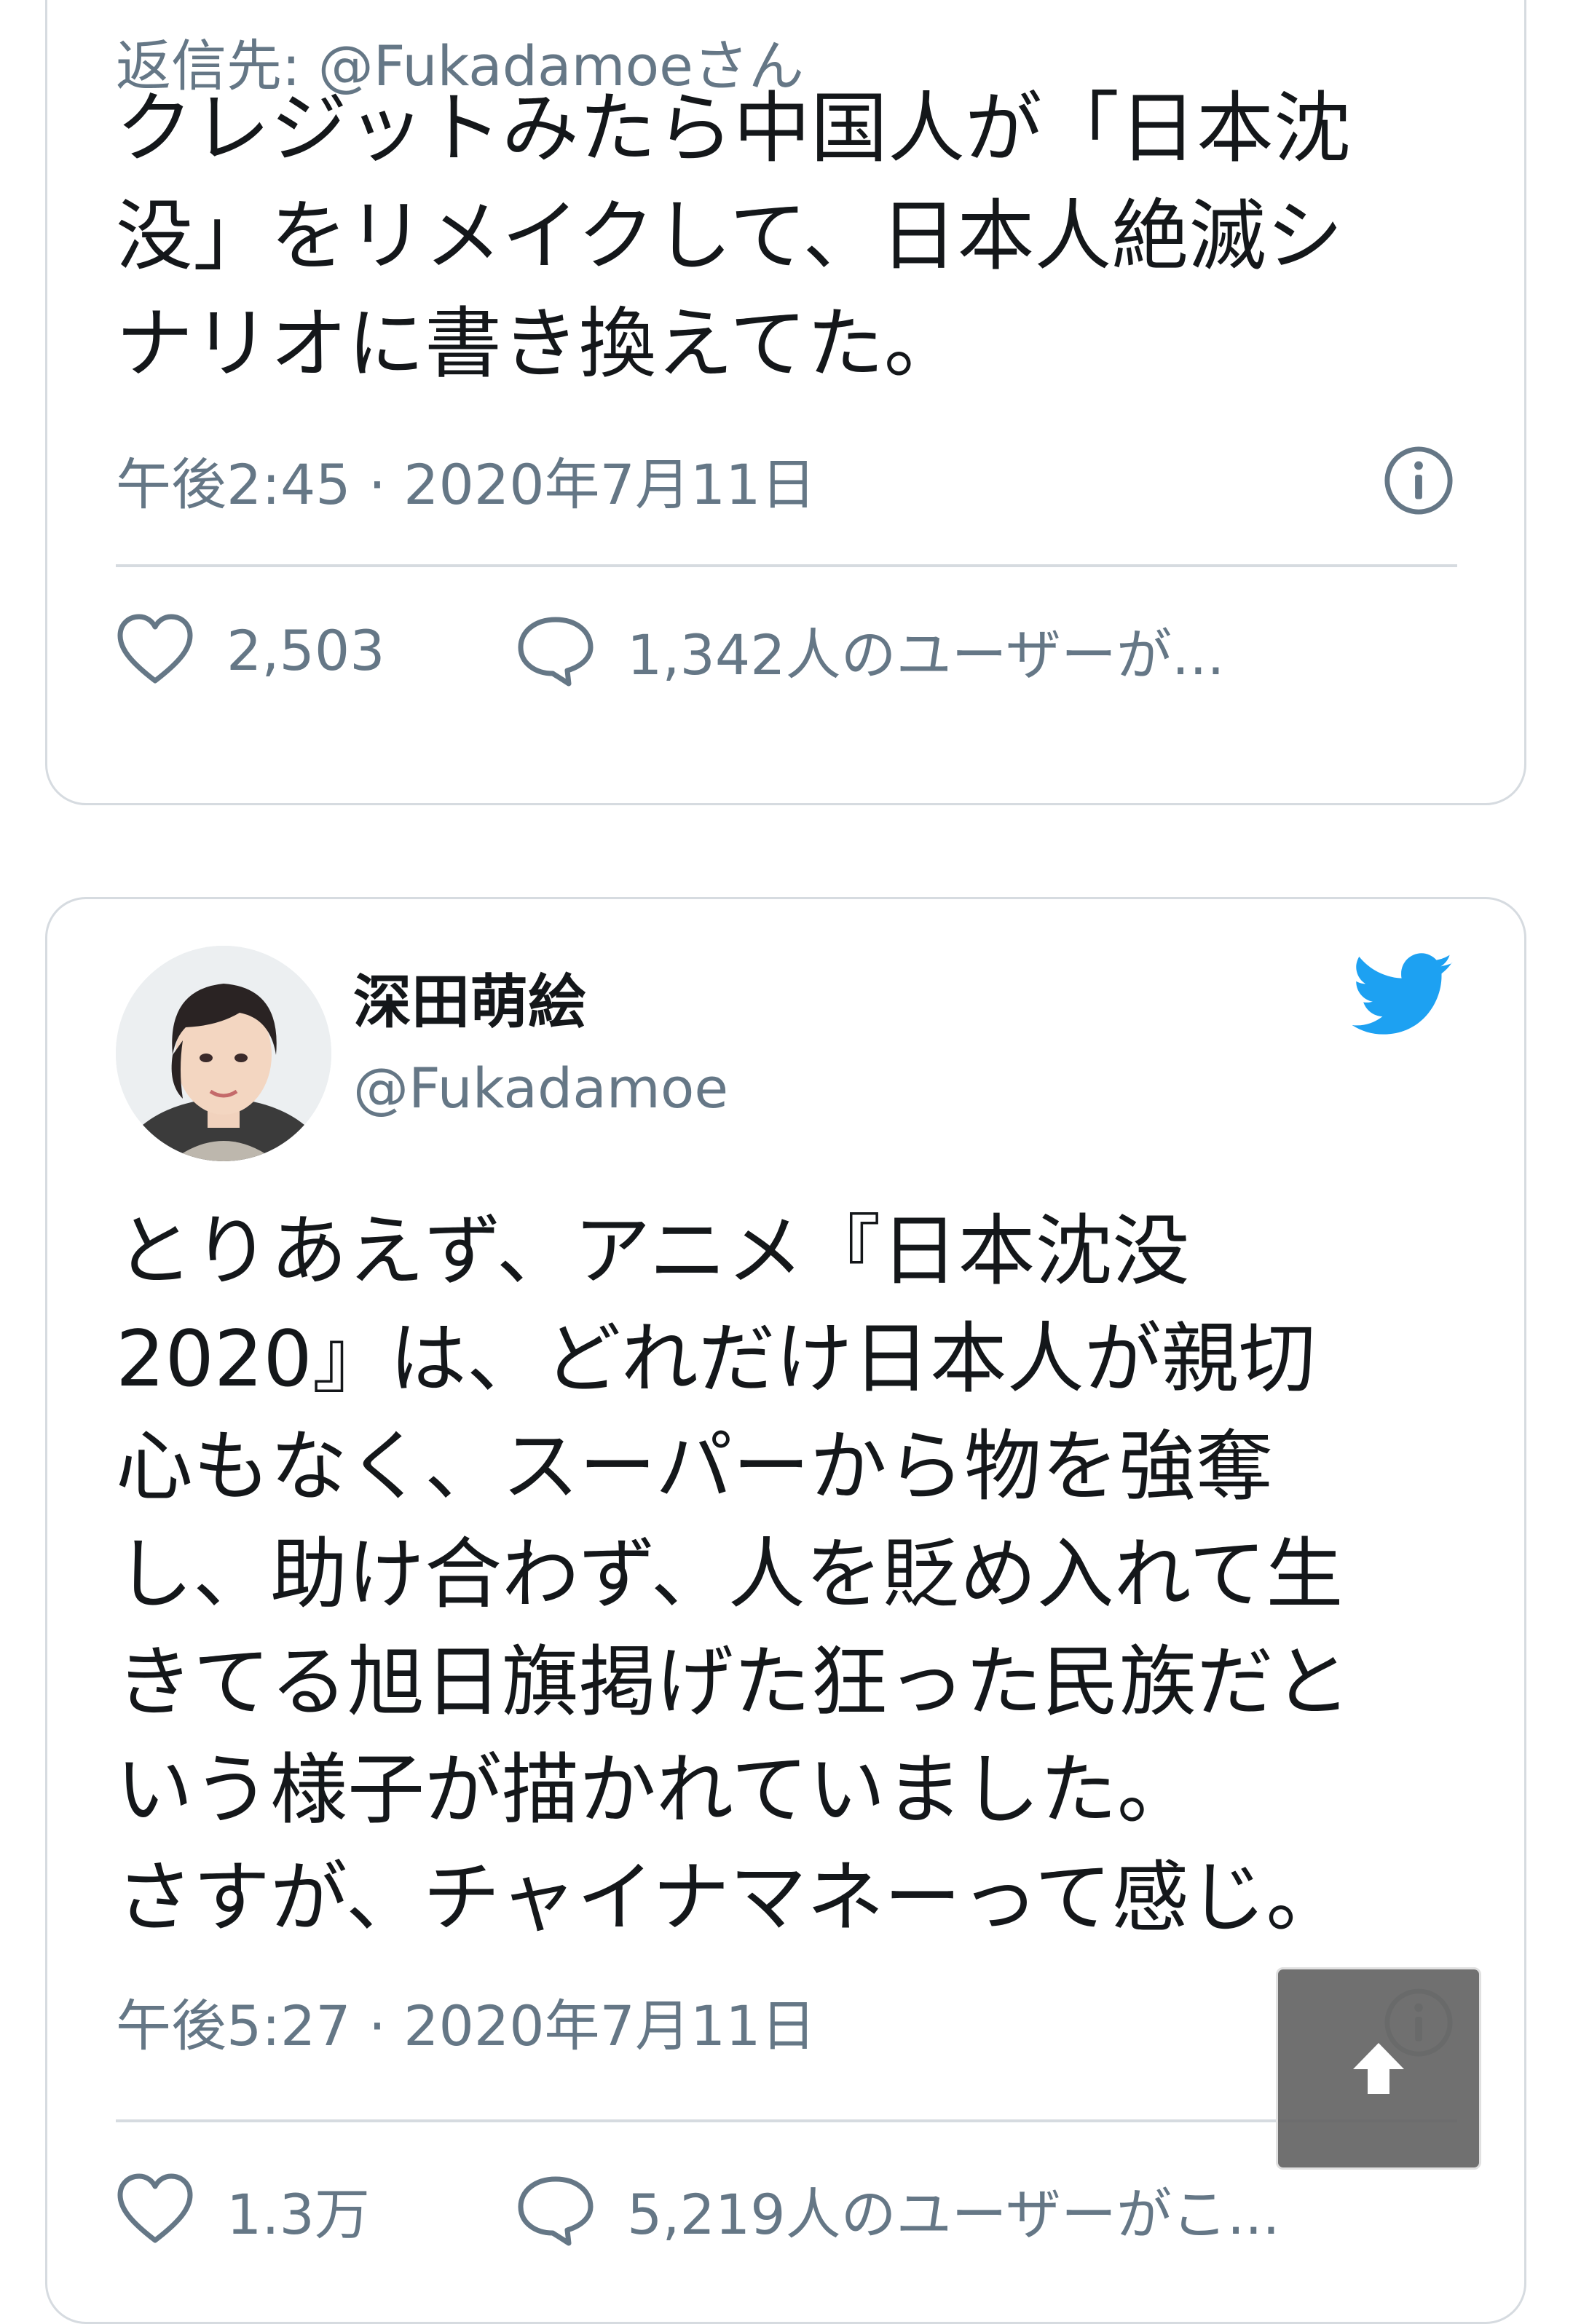 The image size is (1573, 2324). What do you see at coordinates (469, 1002) in the screenshot?
I see `display-name: 深田萌絵` at bounding box center [469, 1002].